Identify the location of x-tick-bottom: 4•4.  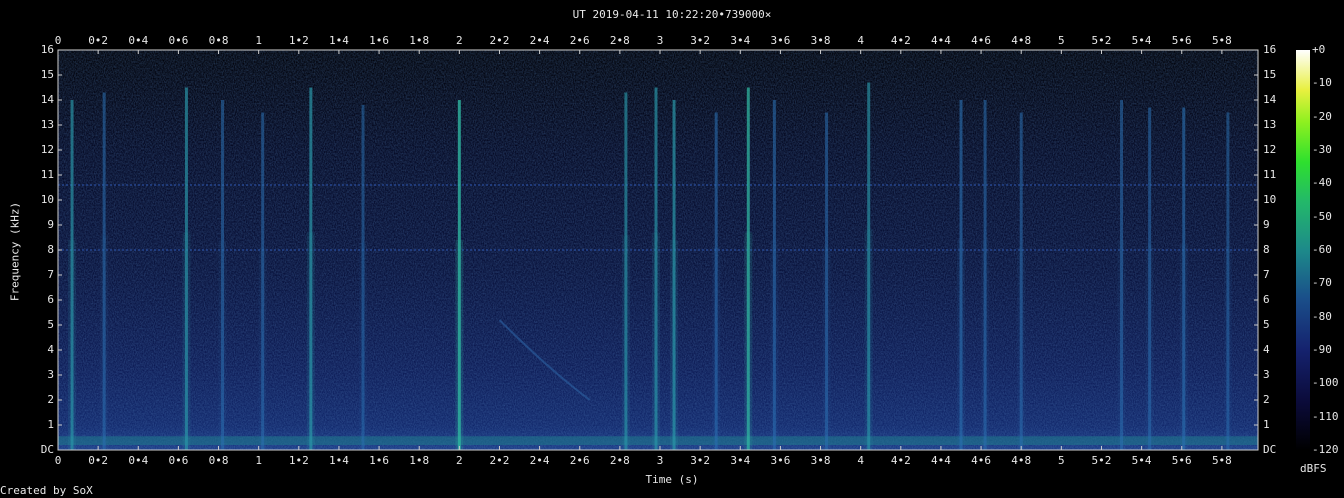
(941, 460).